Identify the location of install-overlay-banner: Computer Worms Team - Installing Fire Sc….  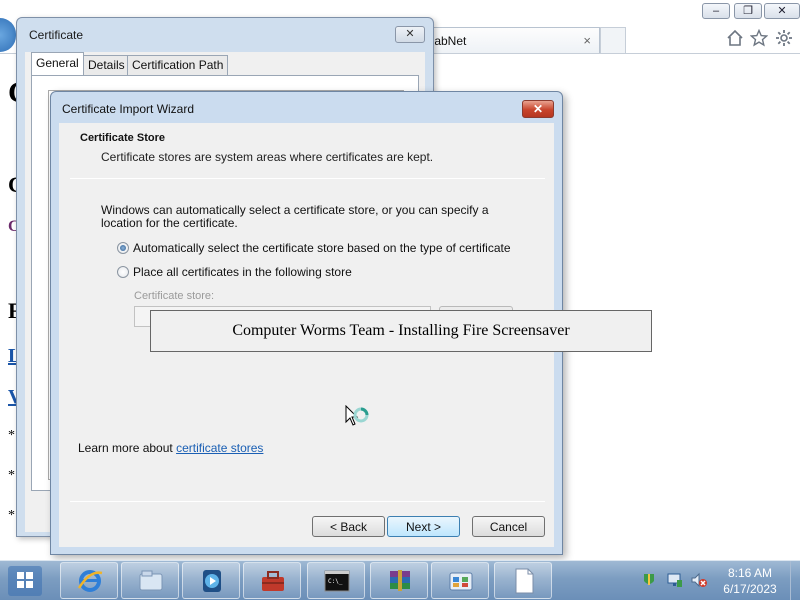
(401, 331).